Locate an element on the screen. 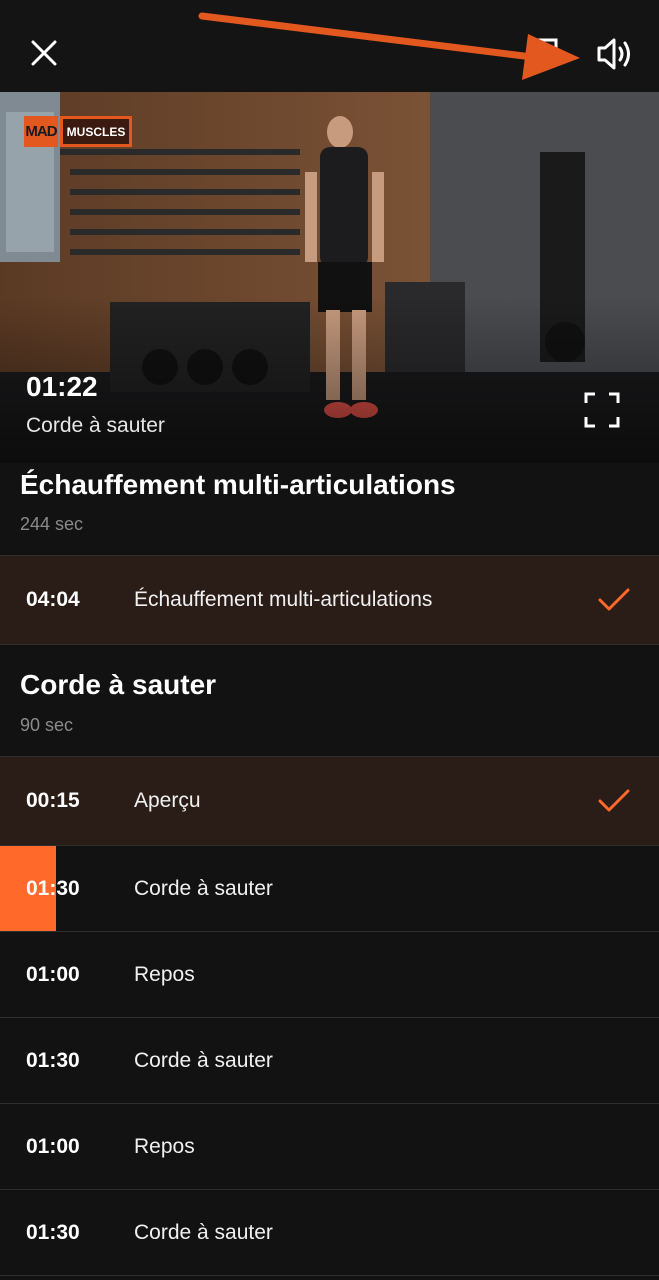 The image size is (659, 1280). fullscreen-icon is located at coordinates (602, 410).